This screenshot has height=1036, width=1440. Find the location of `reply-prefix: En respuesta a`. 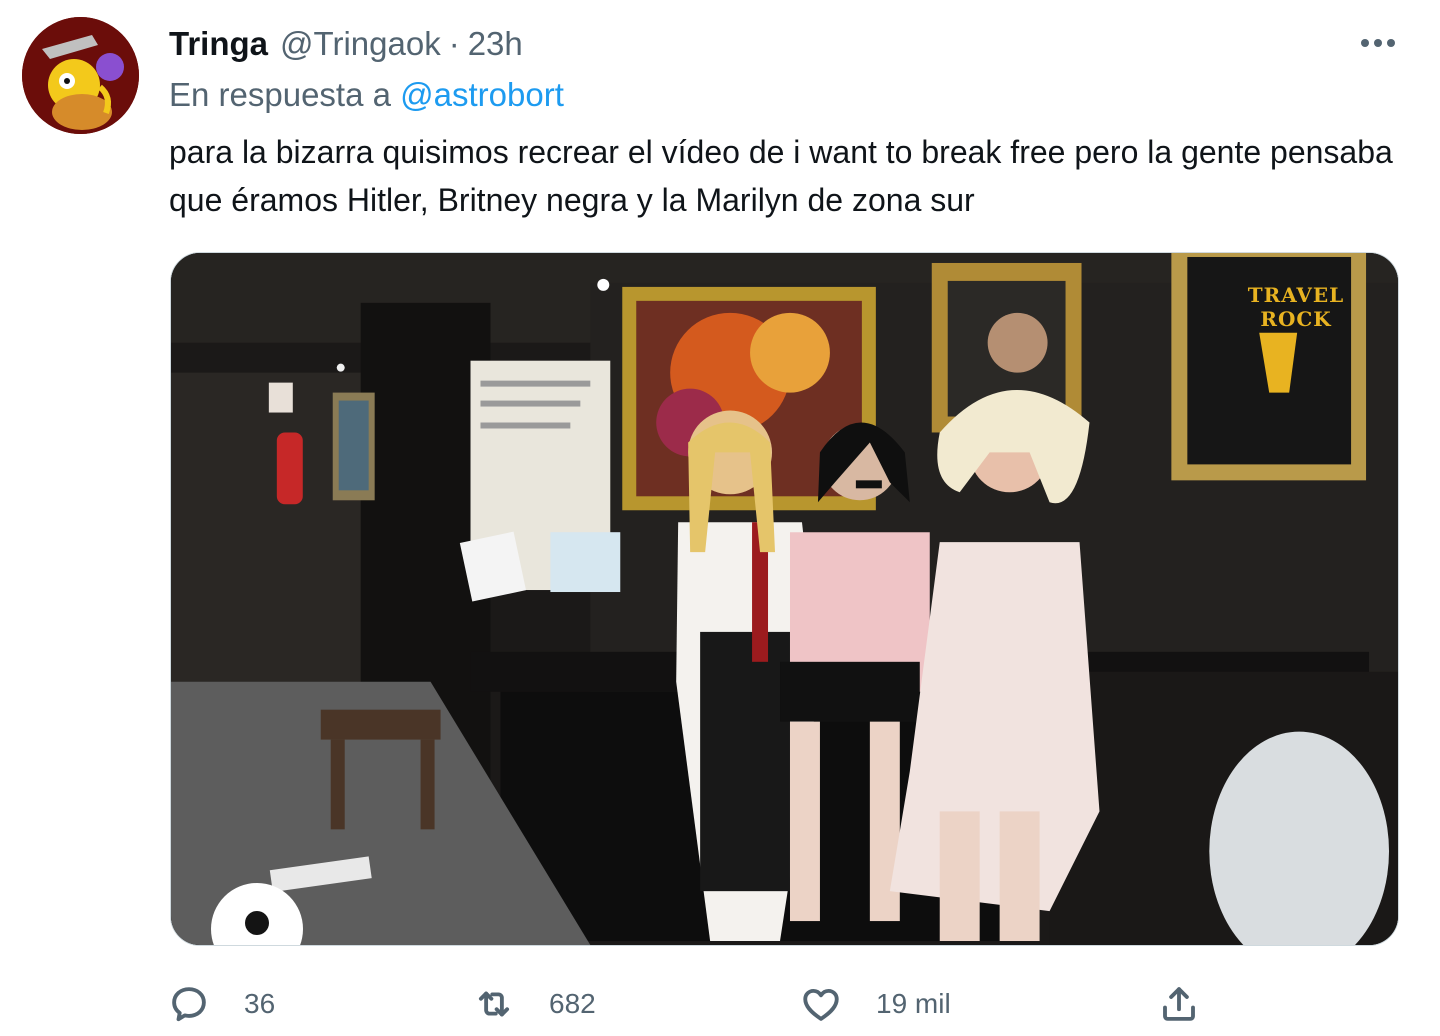

reply-prefix: En respuesta a is located at coordinates (280, 94).